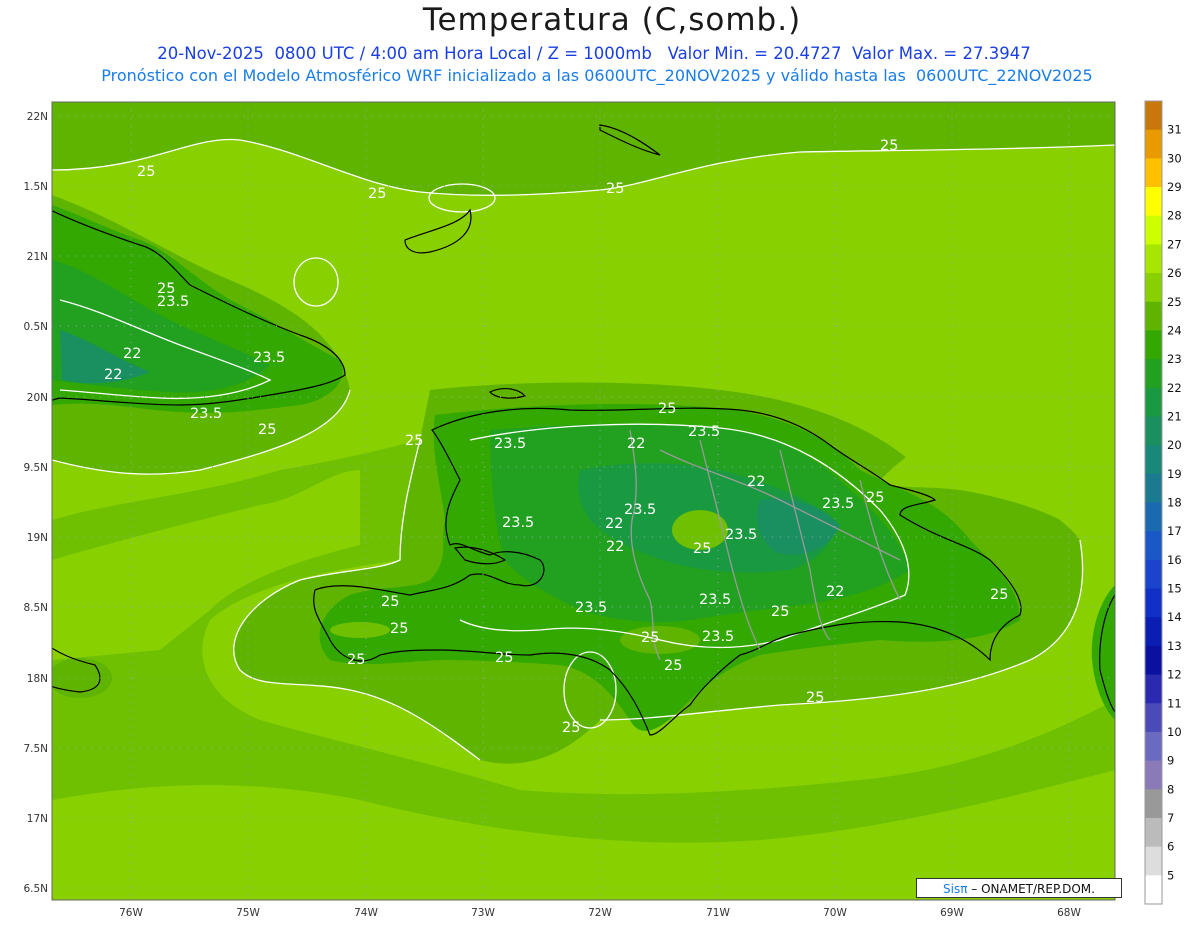 The height and width of the screenshot is (927, 1200). Describe the element at coordinates (1170, 761) in the screenshot. I see `colorbar-label: 9` at that location.